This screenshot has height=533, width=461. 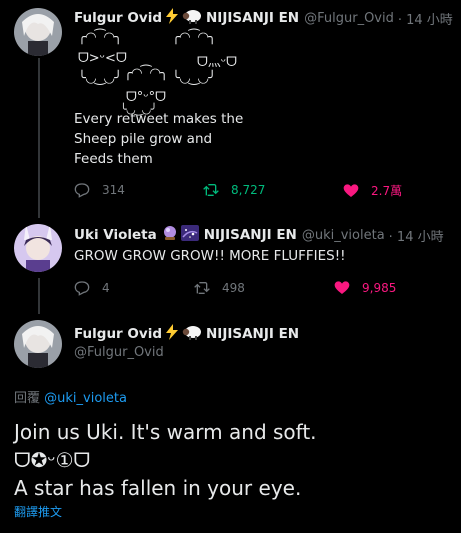 What do you see at coordinates (219, 288) in the screenshot?
I see `retweet-button: 498` at bounding box center [219, 288].